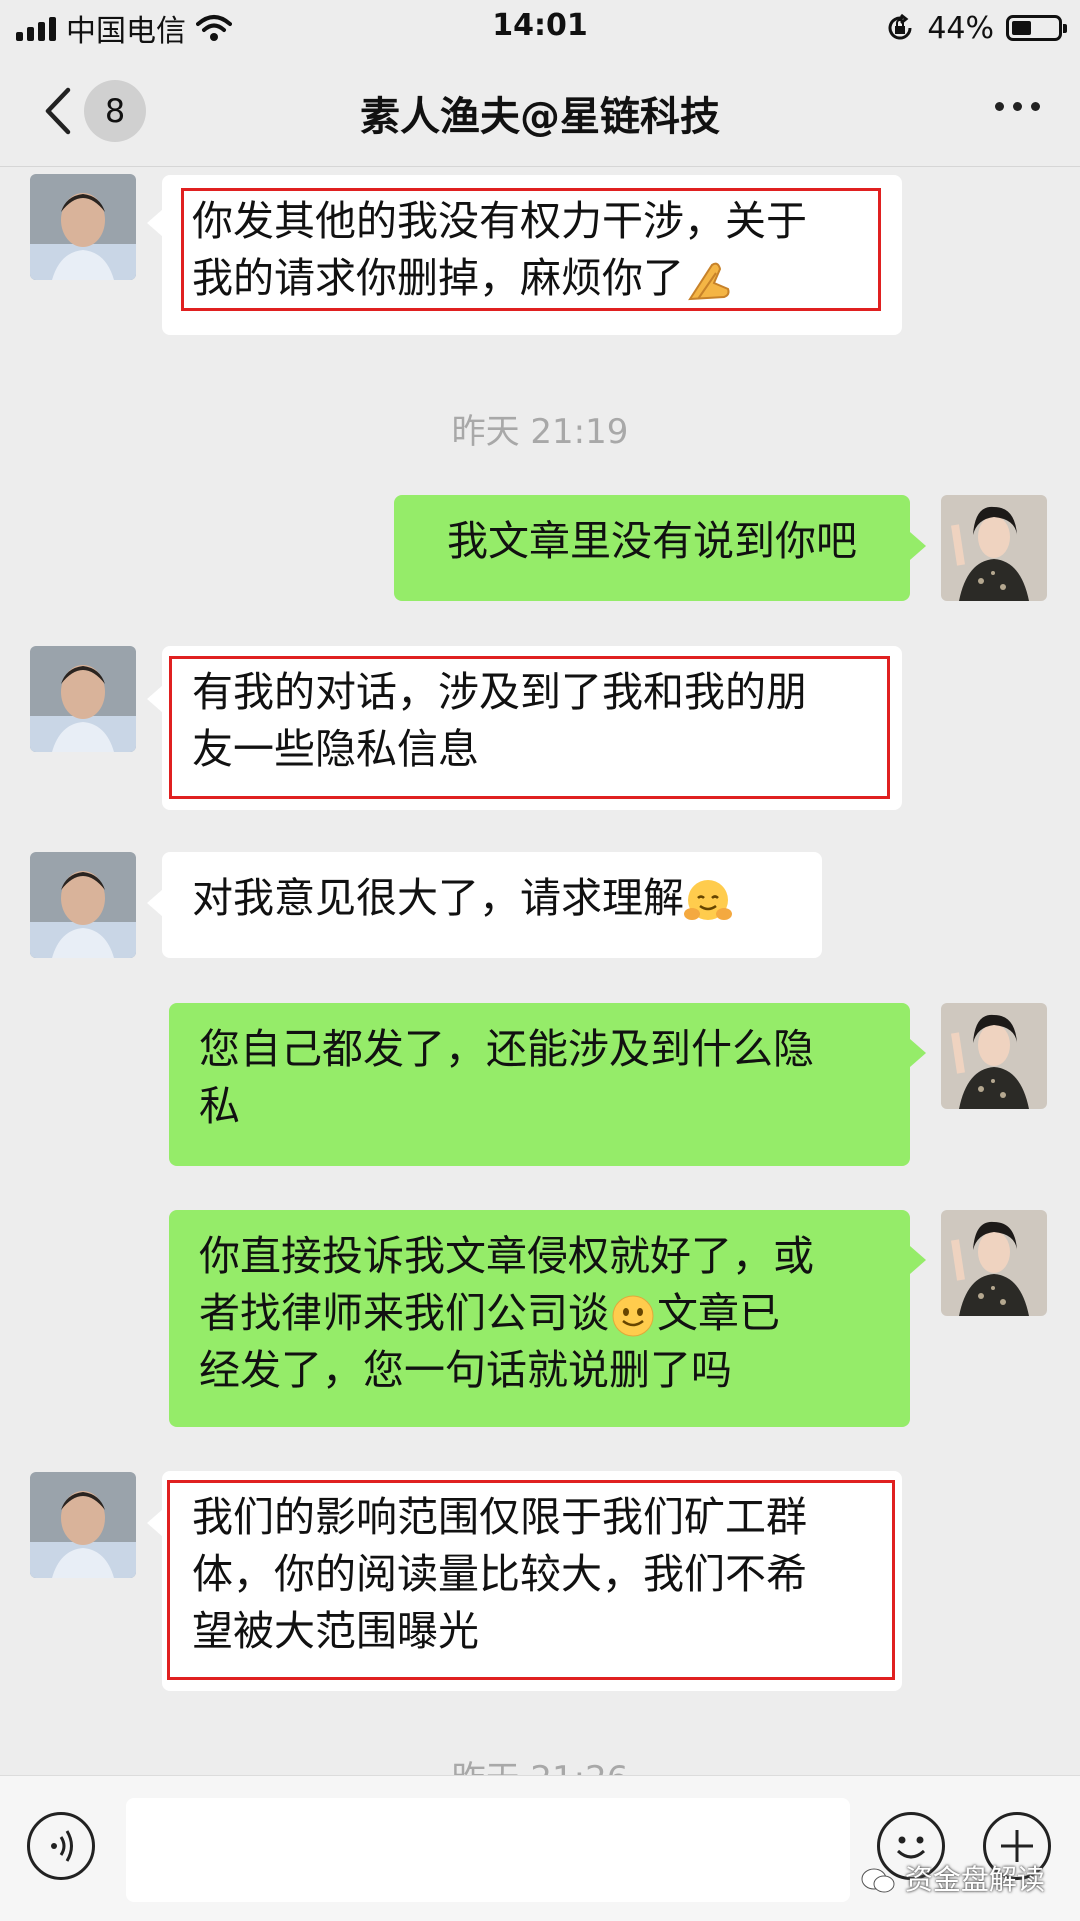 Image resolution: width=1080 pixels, height=1921 pixels. What do you see at coordinates (652, 541) in the screenshot?
I see `message-line: 我文章里没有说到你吧` at bounding box center [652, 541].